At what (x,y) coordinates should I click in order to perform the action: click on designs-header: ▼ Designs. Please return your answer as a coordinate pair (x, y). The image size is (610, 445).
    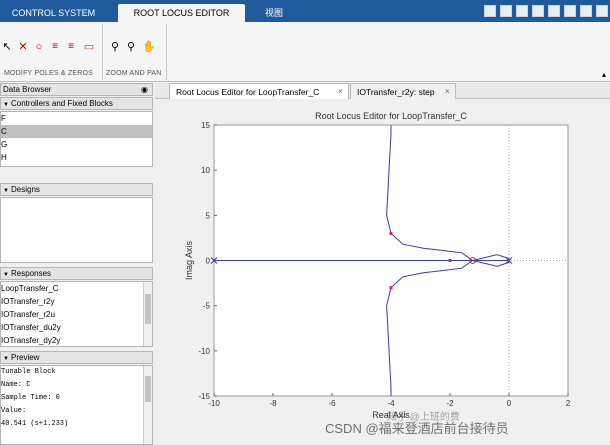
    Looking at the image, I should click on (76, 189).